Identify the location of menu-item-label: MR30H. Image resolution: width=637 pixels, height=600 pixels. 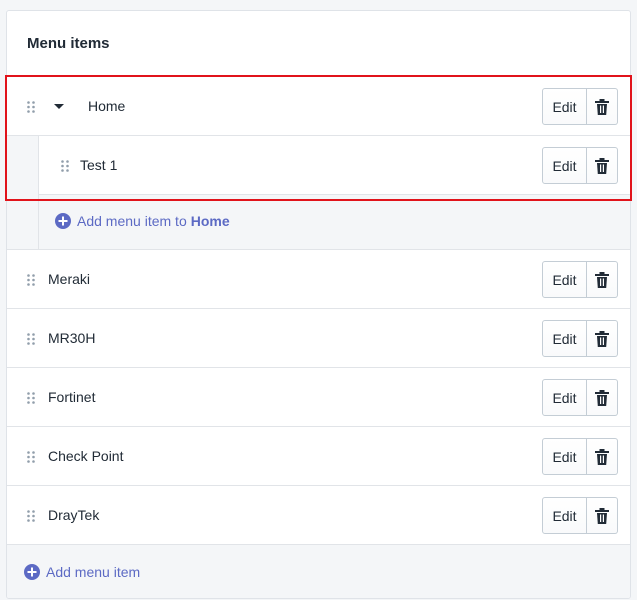
(72, 338).